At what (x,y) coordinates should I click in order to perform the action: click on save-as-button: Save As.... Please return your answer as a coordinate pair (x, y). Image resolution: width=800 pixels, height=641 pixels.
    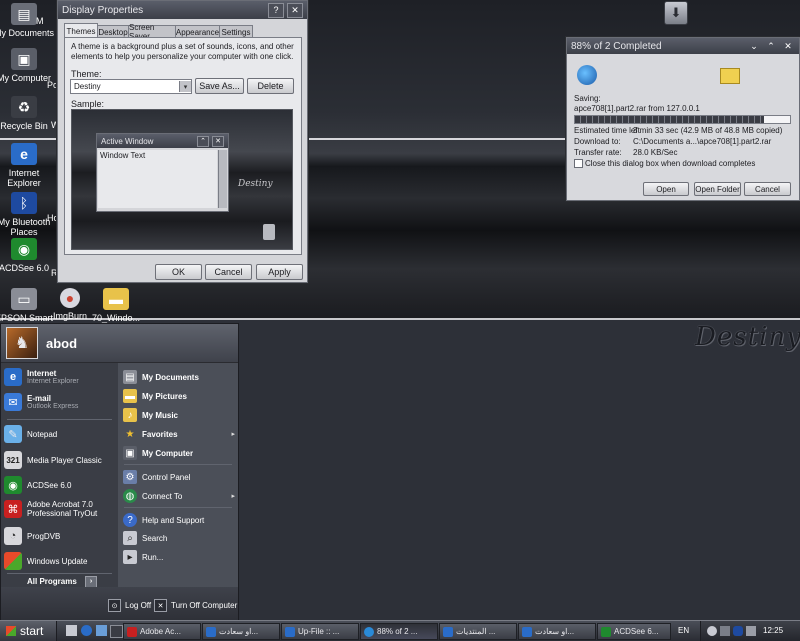
    Looking at the image, I should click on (219, 86).